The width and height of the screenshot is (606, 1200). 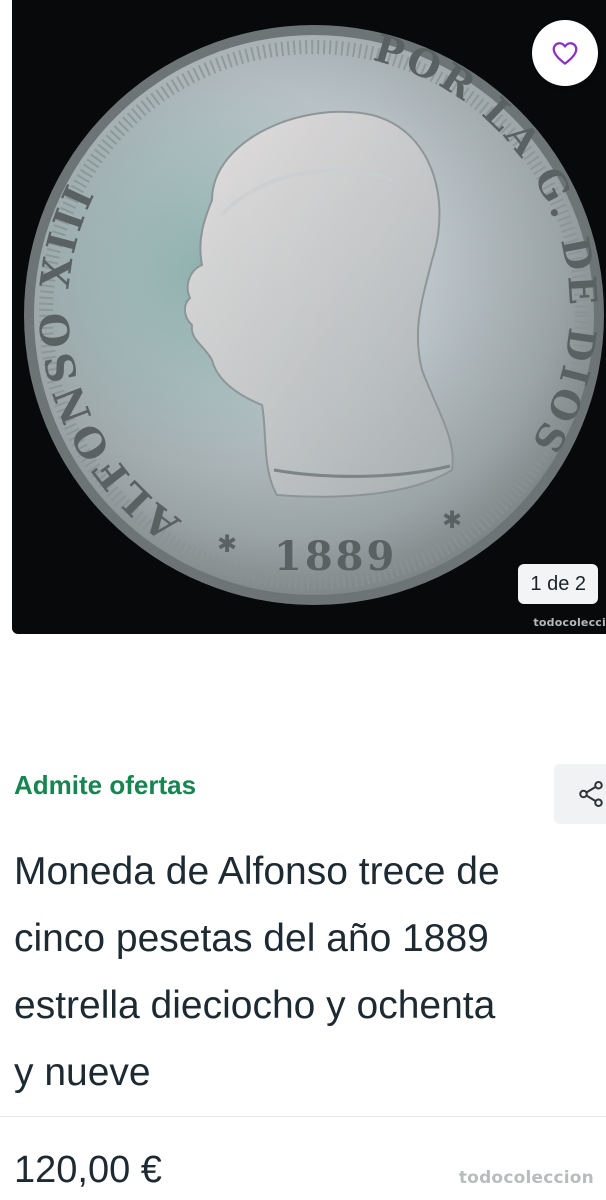 What do you see at coordinates (335, 556) in the screenshot?
I see `coin-year: 1889` at bounding box center [335, 556].